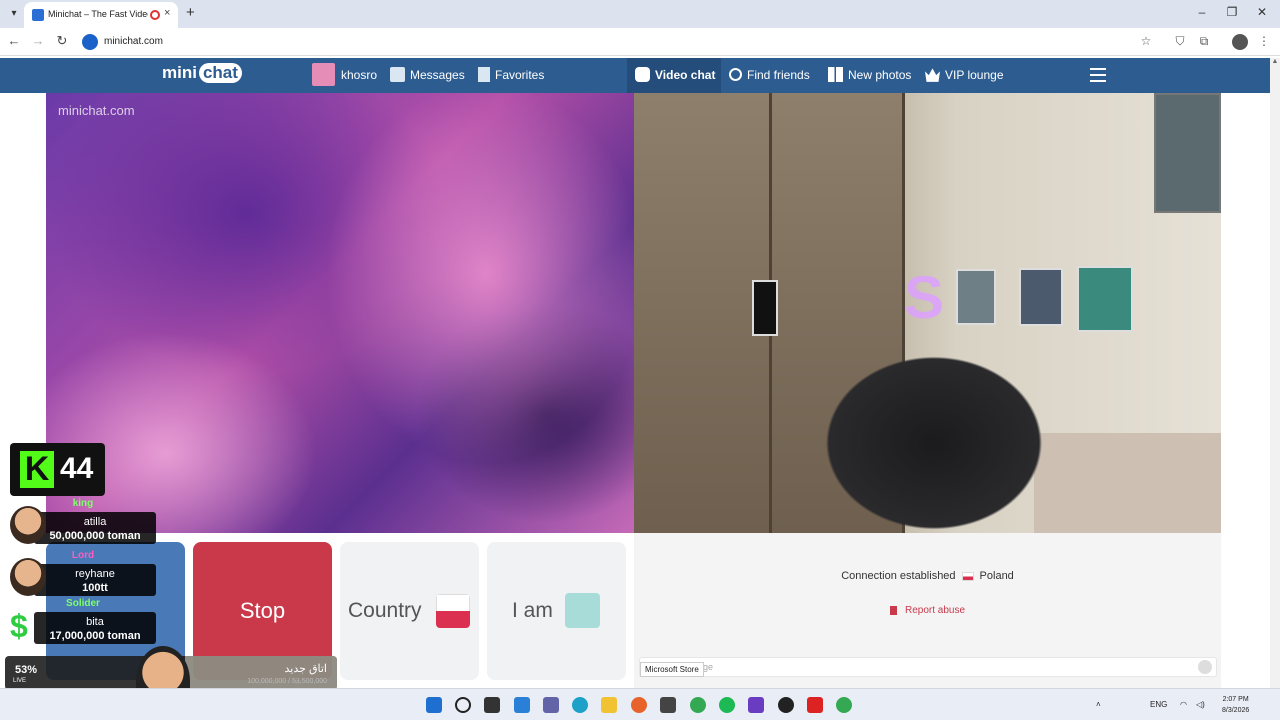  What do you see at coordinates (893, 610) in the screenshot?
I see `flag-icon` at bounding box center [893, 610].